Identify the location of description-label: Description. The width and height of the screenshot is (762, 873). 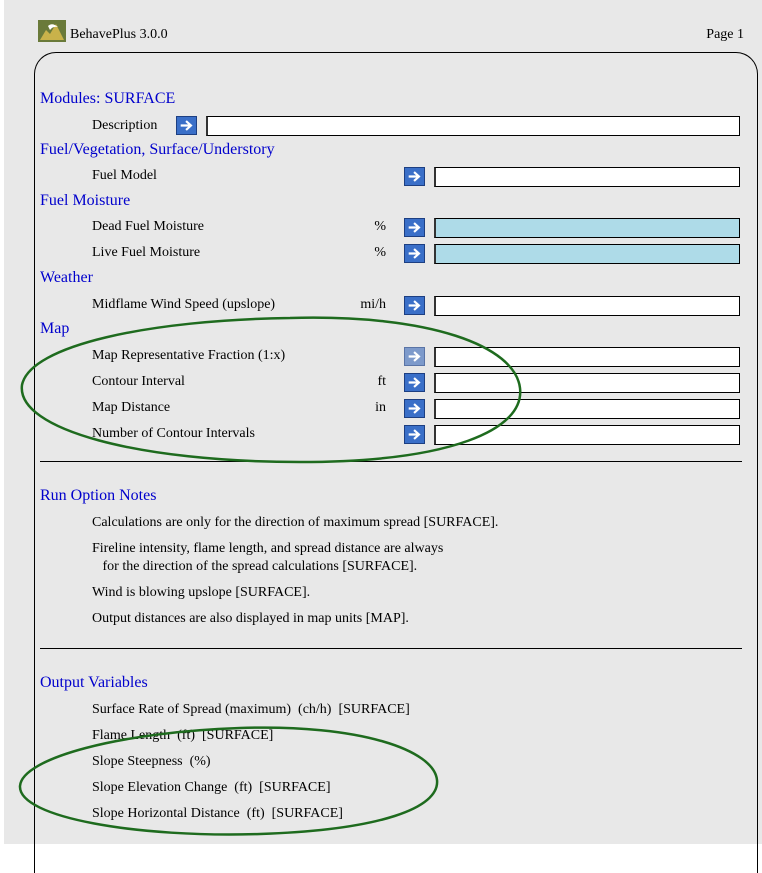
(125, 125).